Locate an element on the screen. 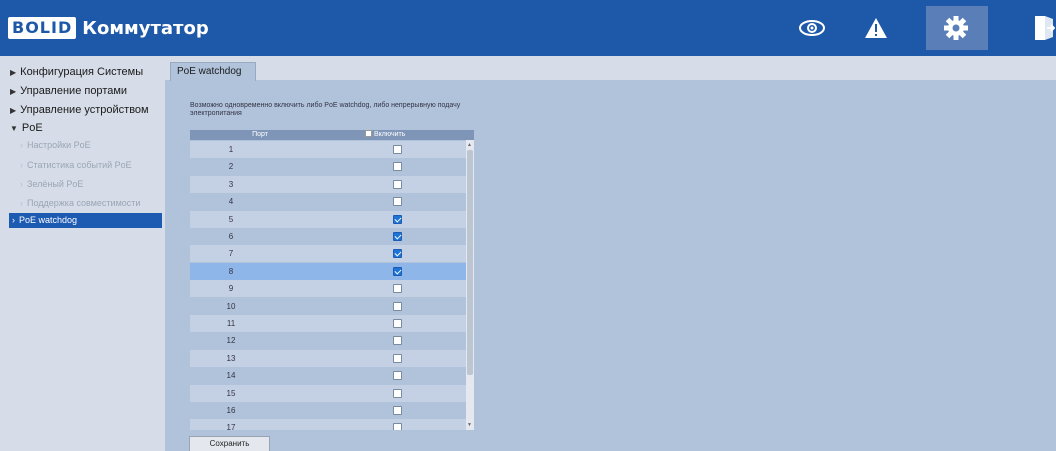 The width and height of the screenshot is (1056, 451). logo: BOLID Коммутатор is located at coordinates (108, 28).